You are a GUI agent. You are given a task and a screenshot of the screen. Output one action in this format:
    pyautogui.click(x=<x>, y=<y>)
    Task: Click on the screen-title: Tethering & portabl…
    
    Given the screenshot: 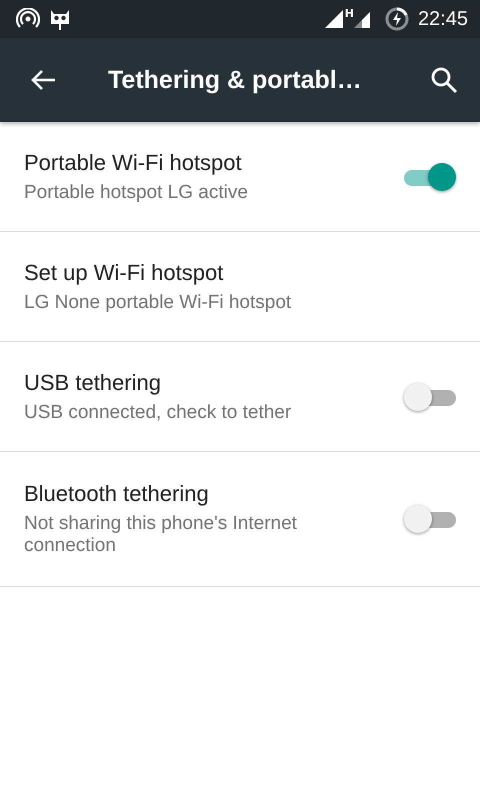 What is the action you would take?
    pyautogui.click(x=235, y=80)
    